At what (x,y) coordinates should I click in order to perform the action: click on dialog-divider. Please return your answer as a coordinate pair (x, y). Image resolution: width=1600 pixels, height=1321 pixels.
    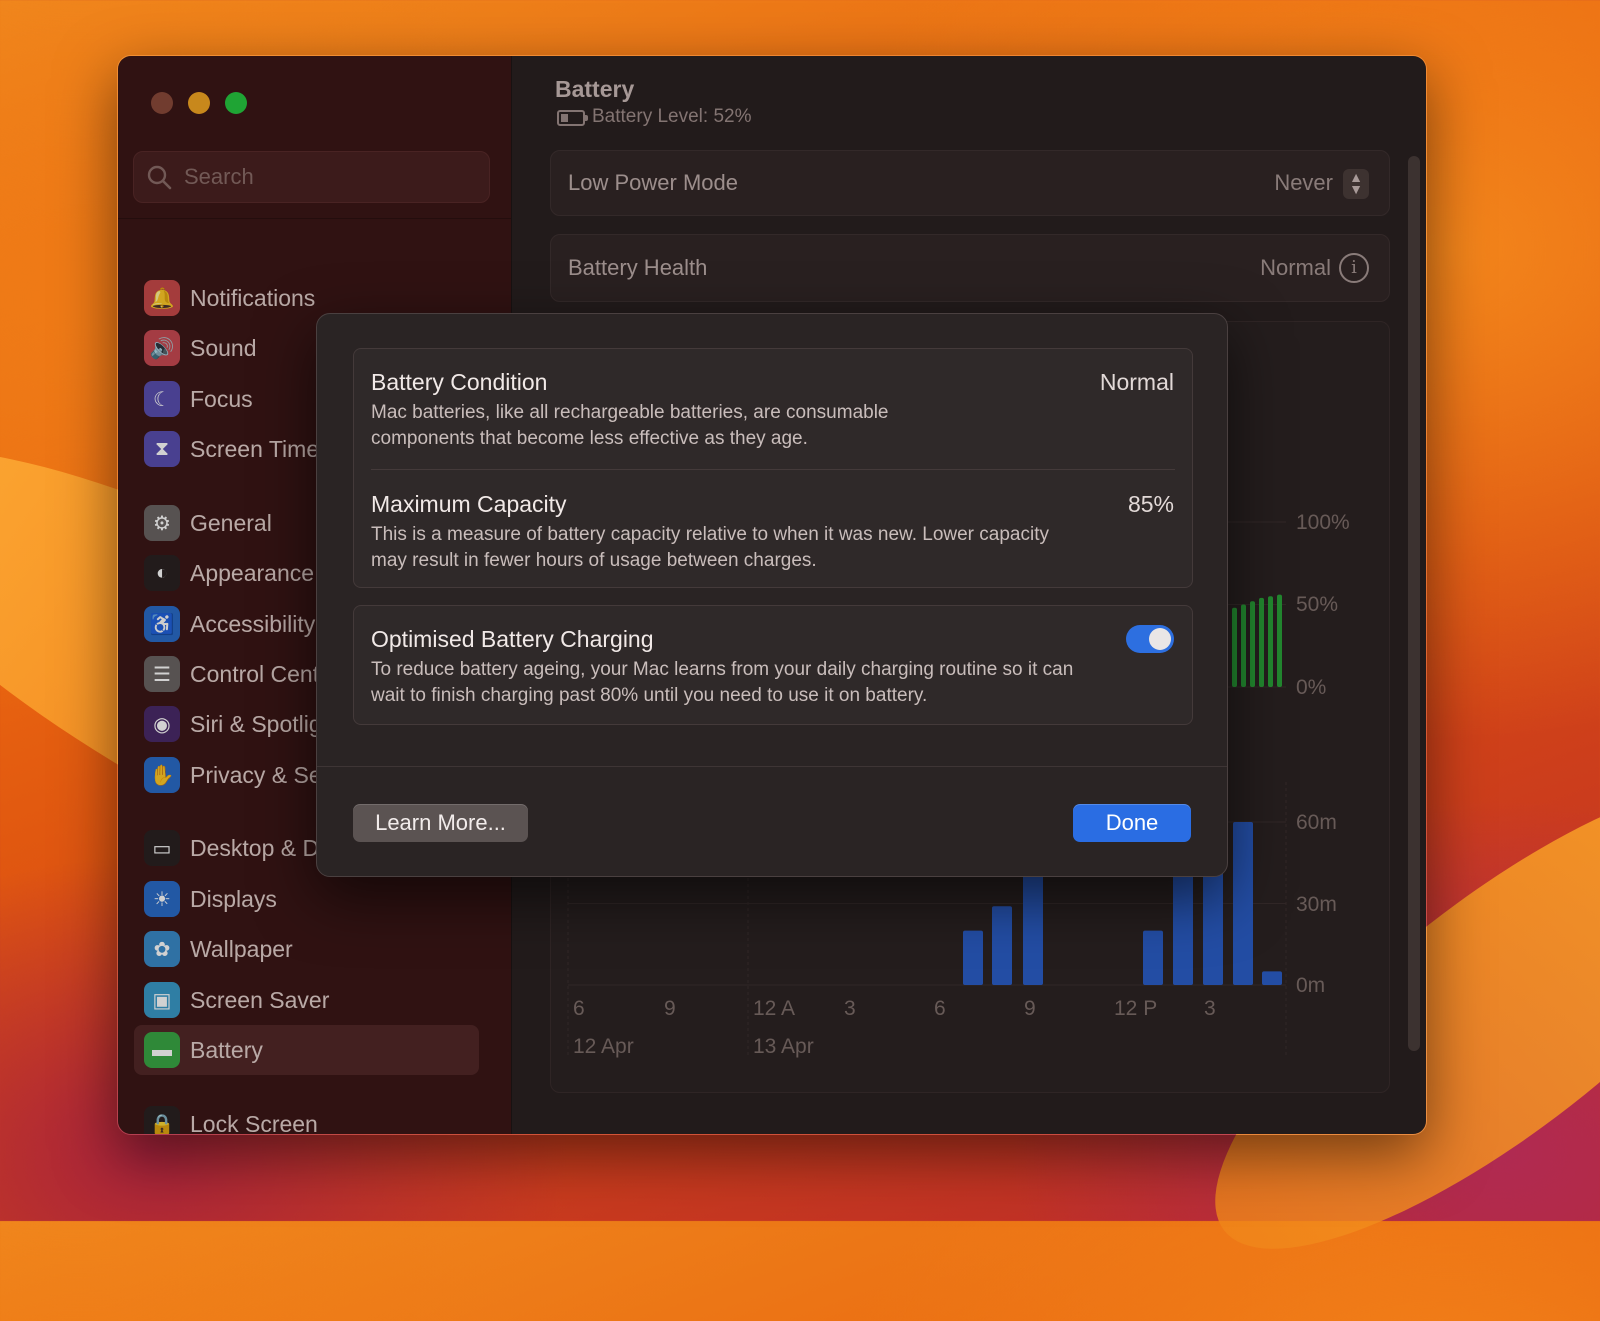
    Looking at the image, I should click on (772, 766).